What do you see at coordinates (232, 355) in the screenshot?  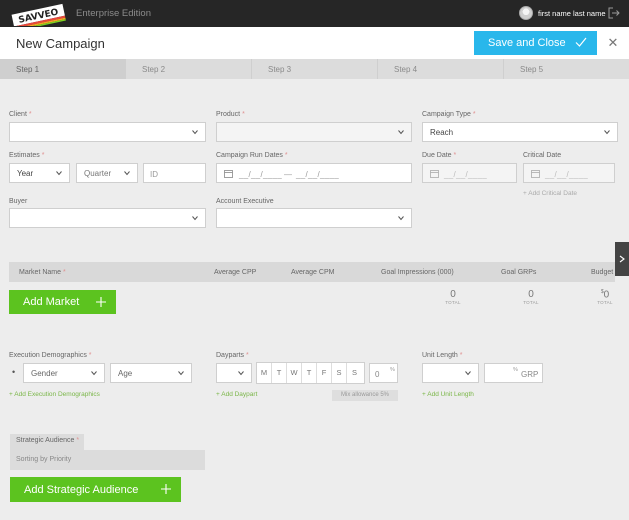 I see `dayparts-label: Dayparts *` at bounding box center [232, 355].